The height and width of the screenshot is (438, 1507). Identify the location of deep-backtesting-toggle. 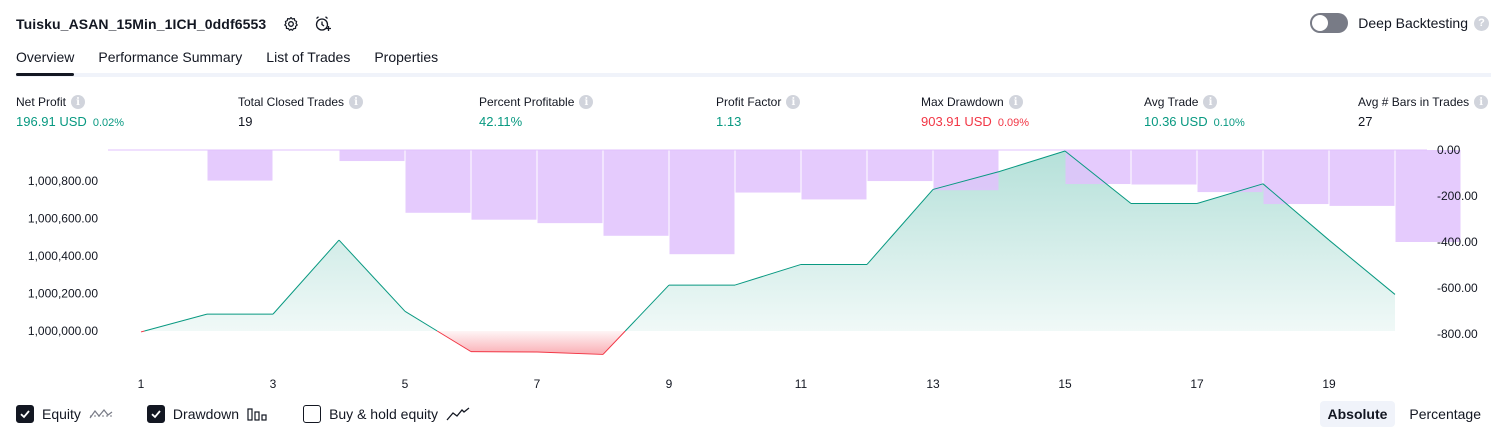
(1329, 23).